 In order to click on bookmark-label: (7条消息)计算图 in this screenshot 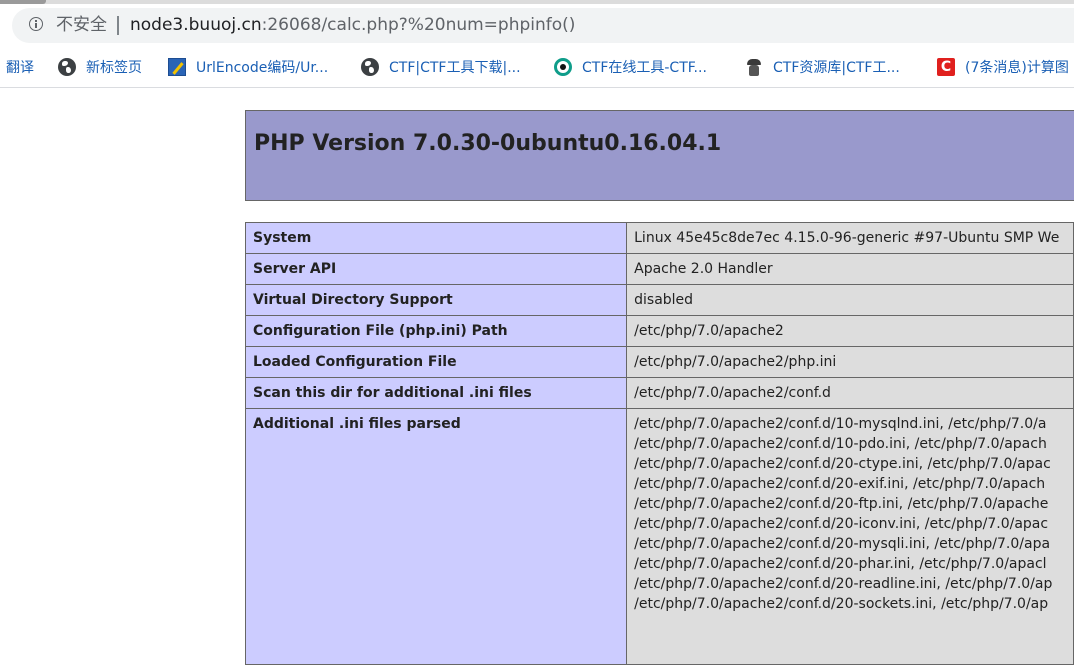, I will do `click(1017, 68)`.